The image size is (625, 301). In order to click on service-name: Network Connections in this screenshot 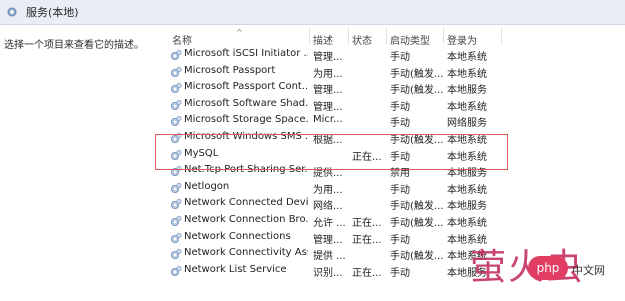, I will do `click(237, 236)`.